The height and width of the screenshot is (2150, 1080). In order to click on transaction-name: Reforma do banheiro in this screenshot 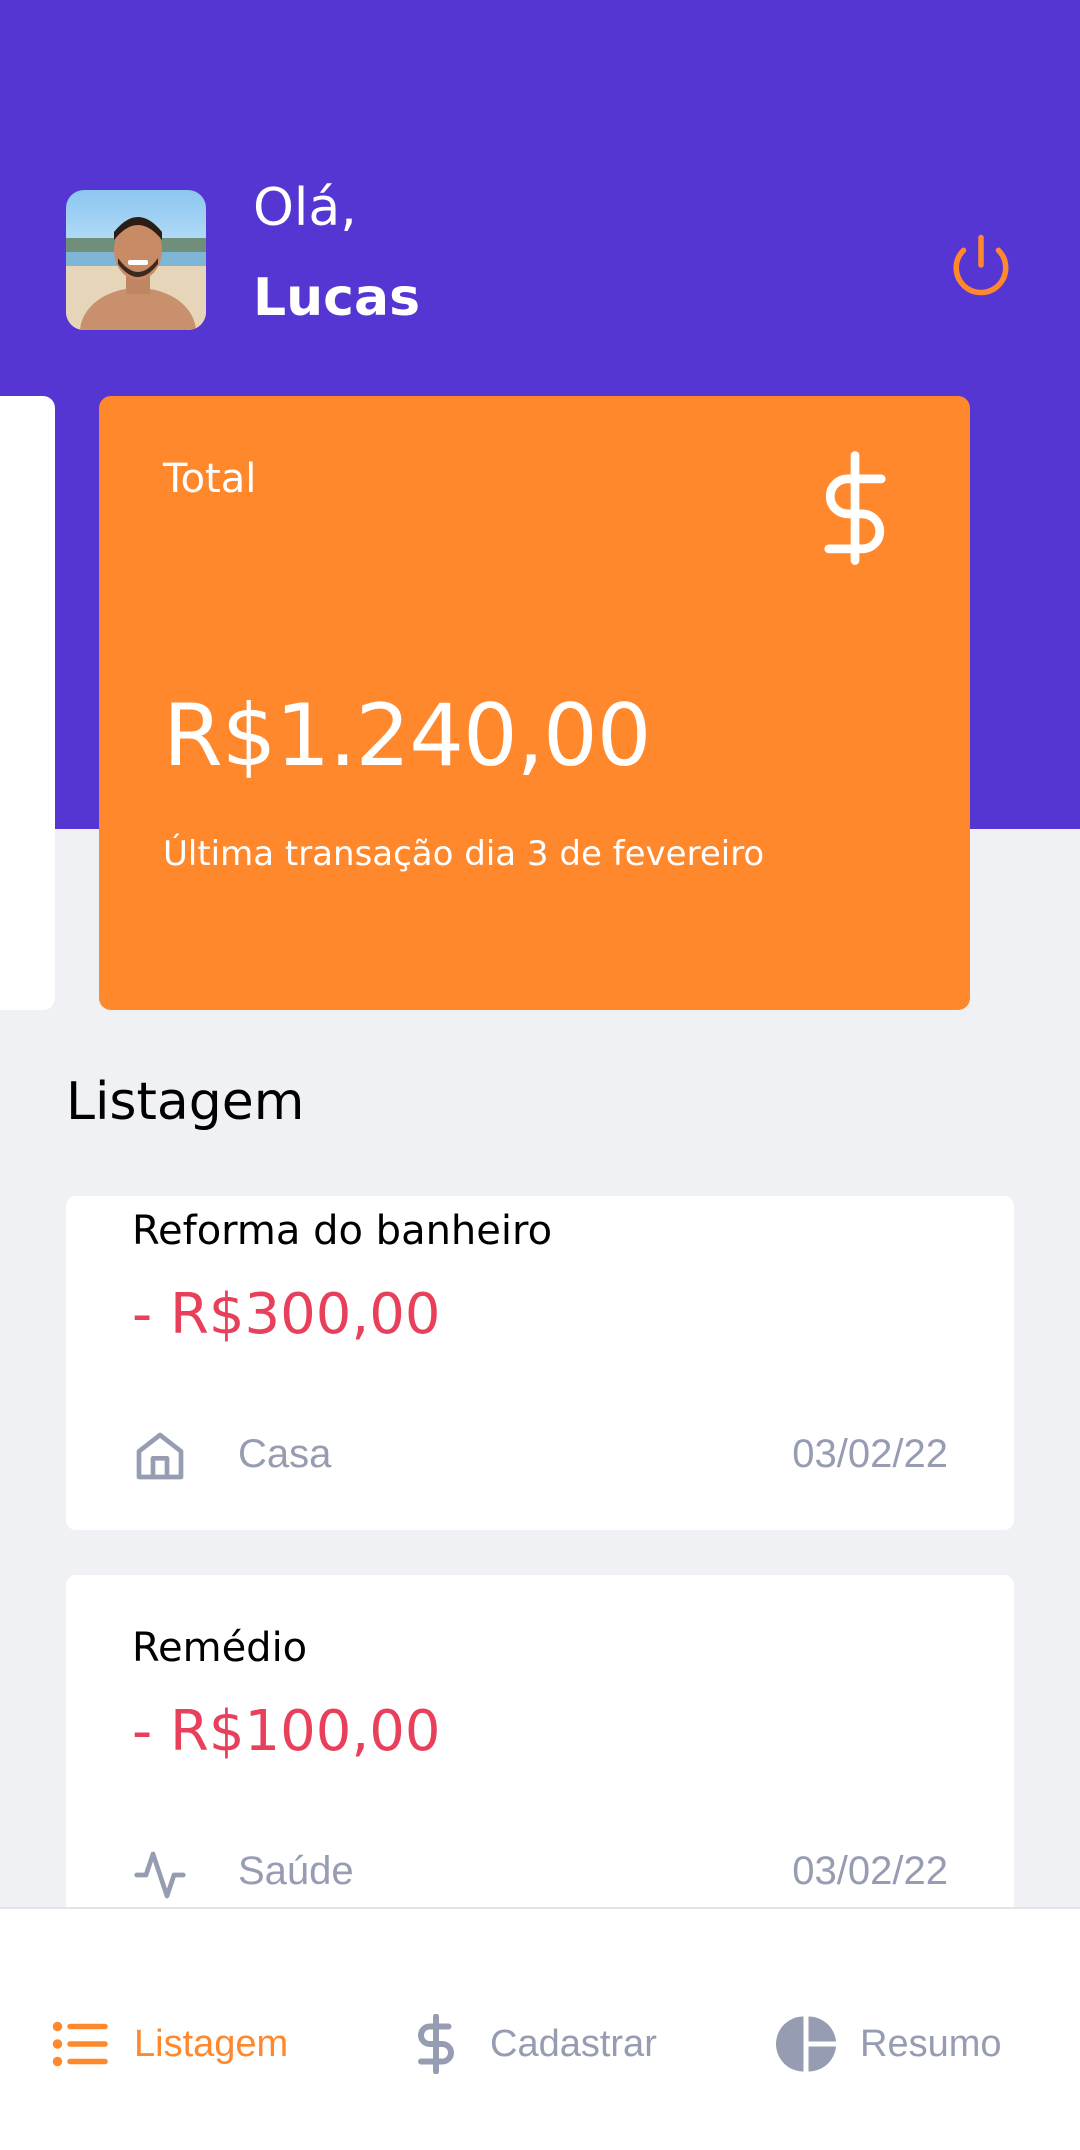, I will do `click(342, 1231)`.